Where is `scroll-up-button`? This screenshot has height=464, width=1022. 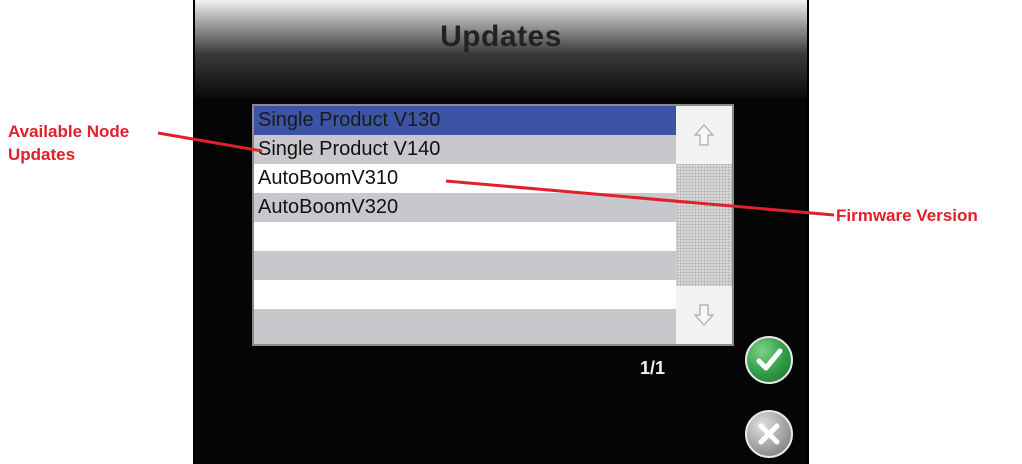 scroll-up-button is located at coordinates (704, 135).